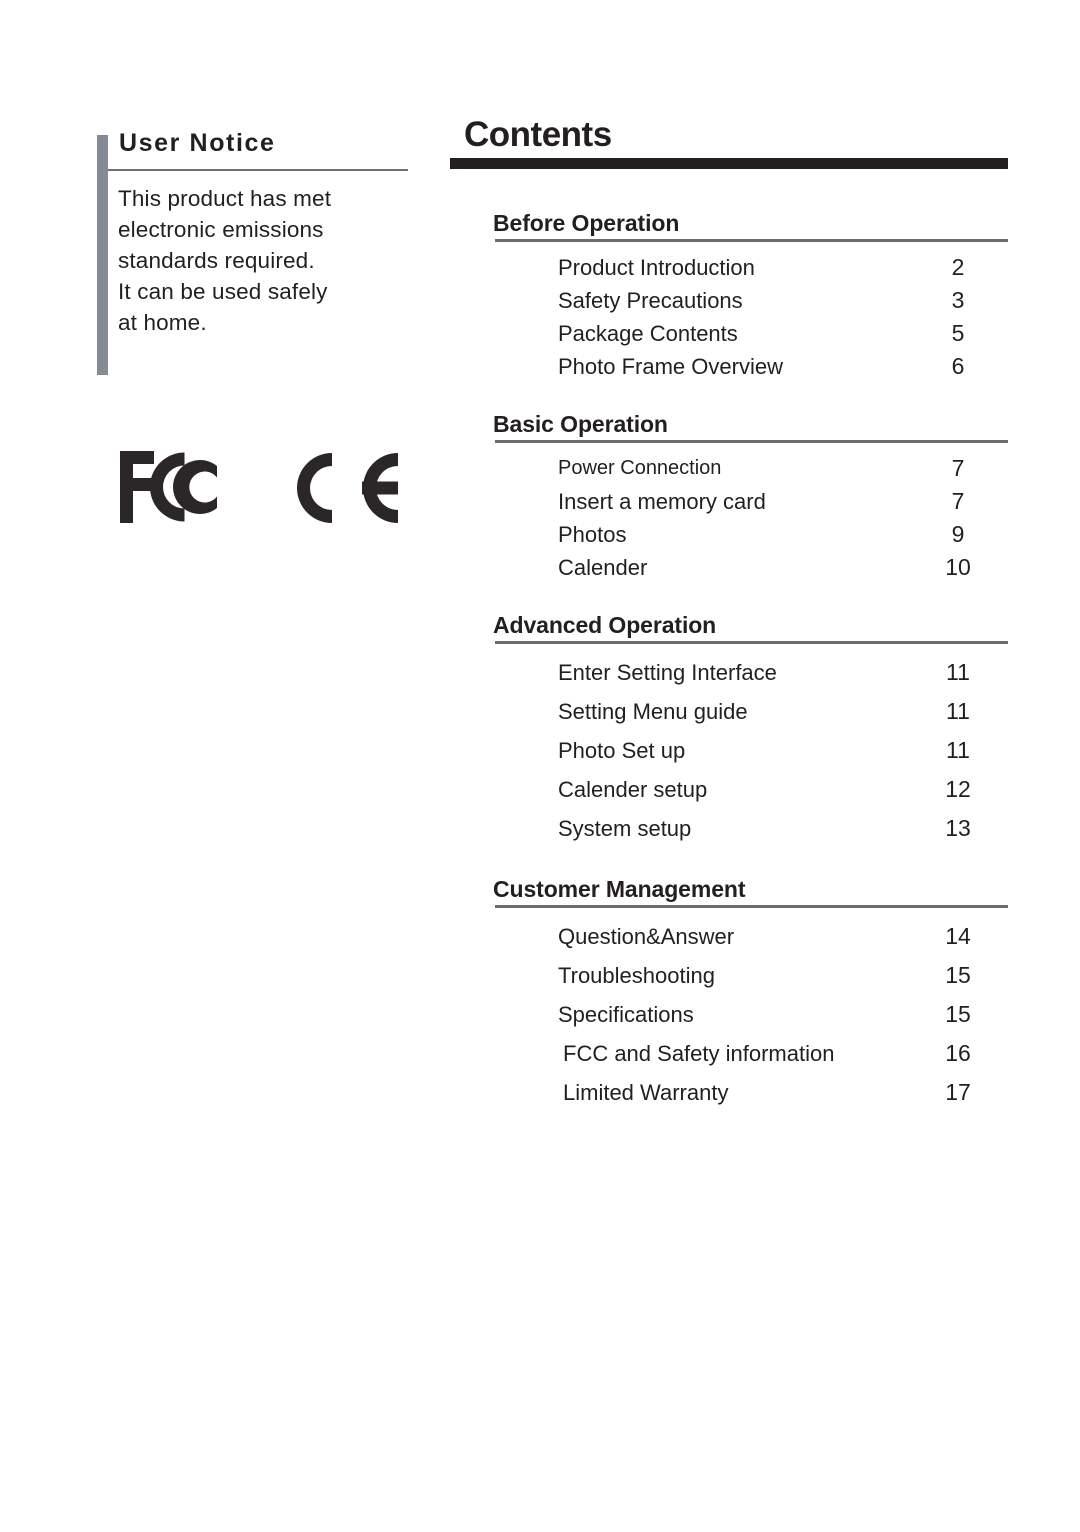 The height and width of the screenshot is (1532, 1080). I want to click on toc-row: Product Introduction 2, so click(729, 267).